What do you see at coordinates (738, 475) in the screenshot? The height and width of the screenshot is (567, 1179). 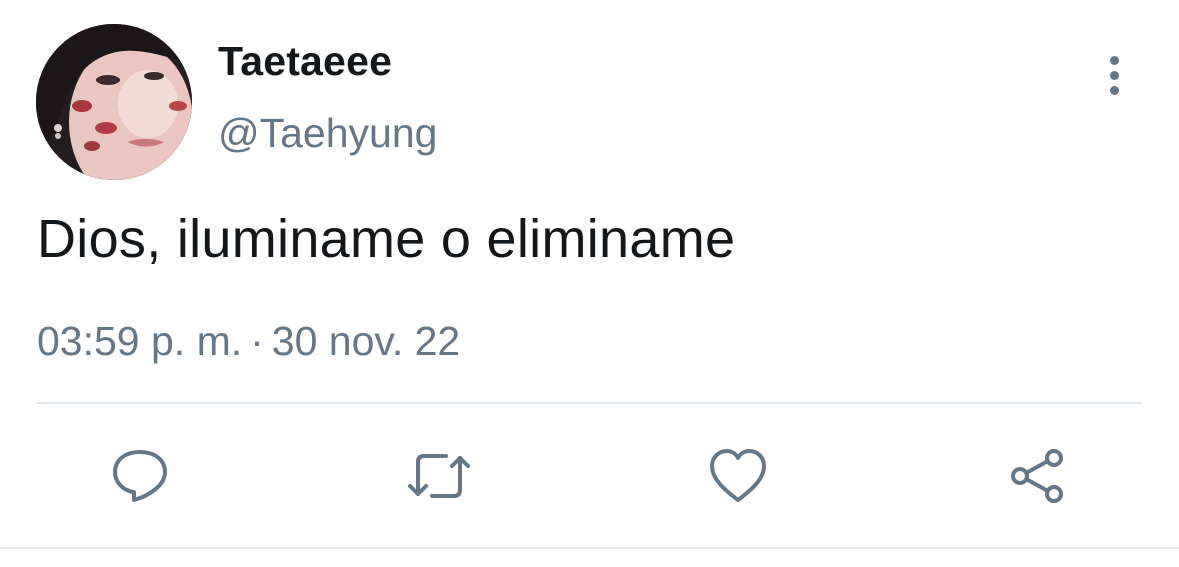 I see `like-icon` at bounding box center [738, 475].